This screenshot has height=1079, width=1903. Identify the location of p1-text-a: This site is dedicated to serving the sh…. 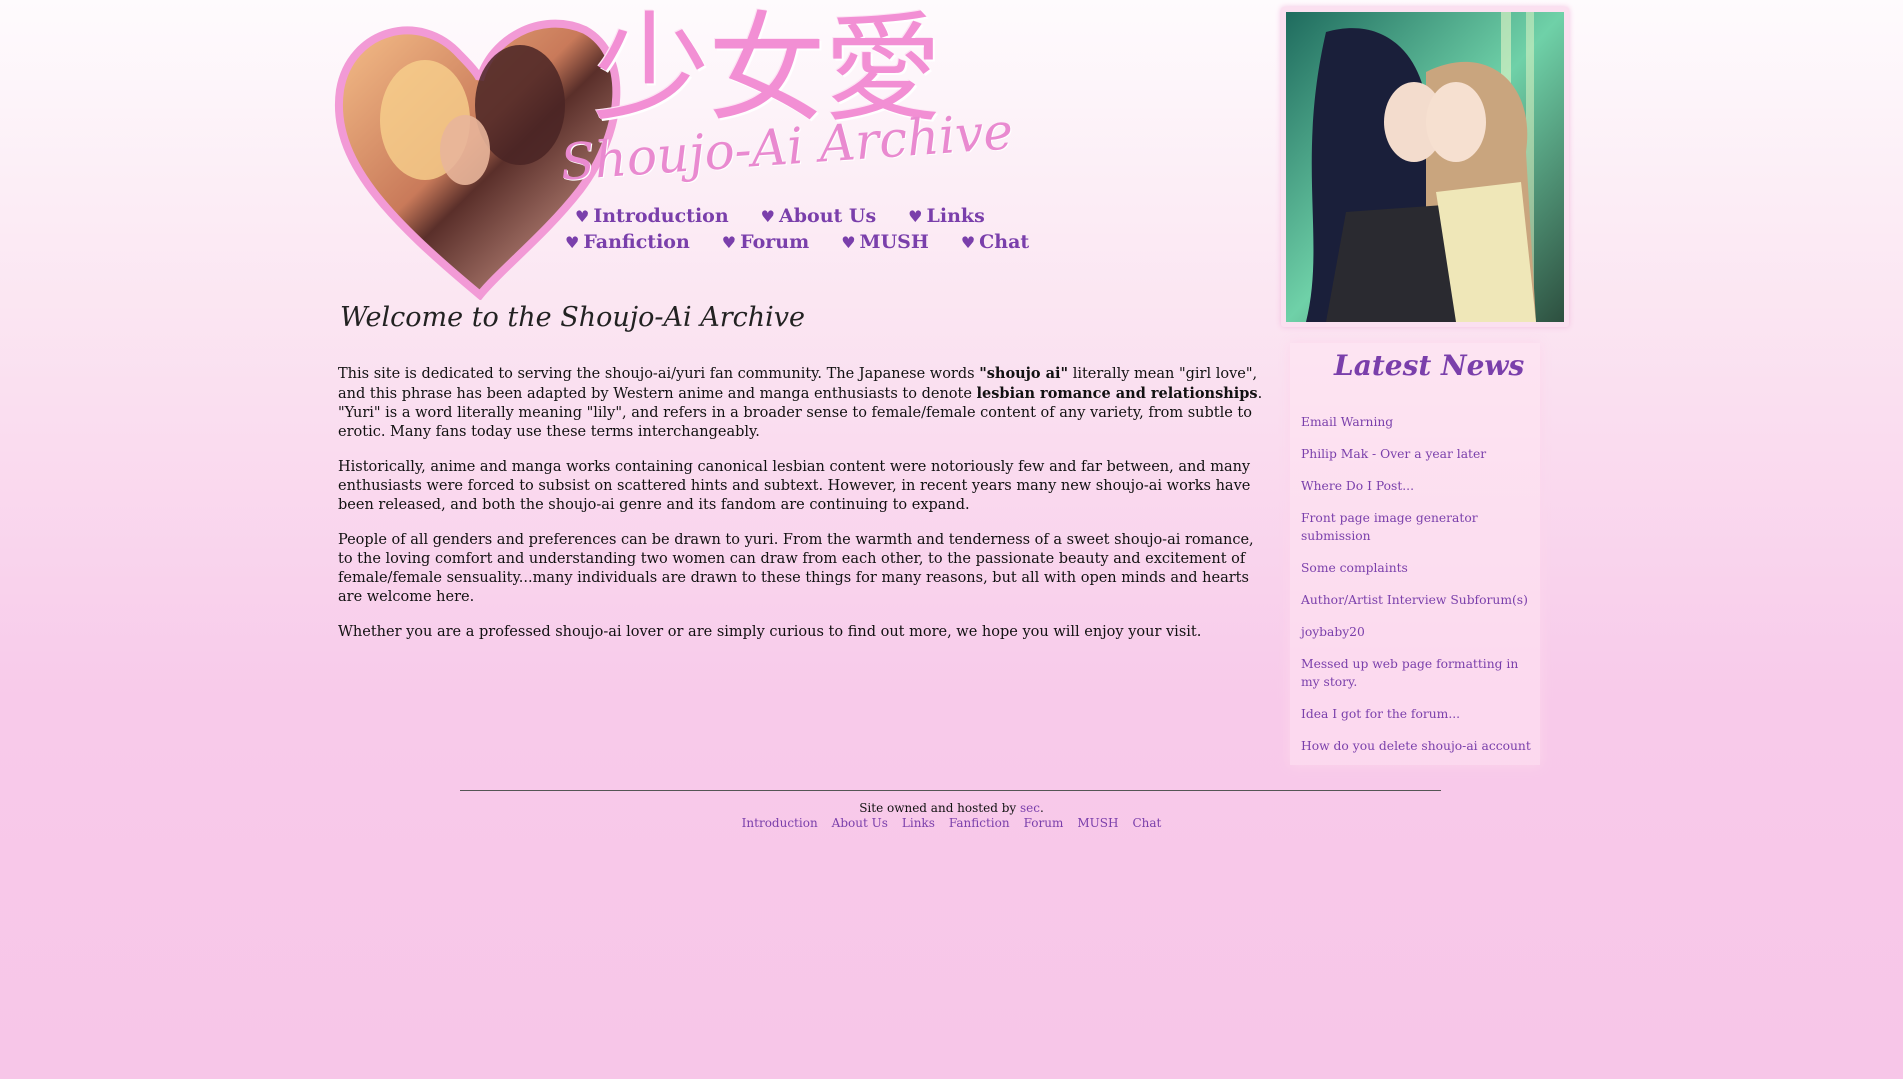
(659, 374).